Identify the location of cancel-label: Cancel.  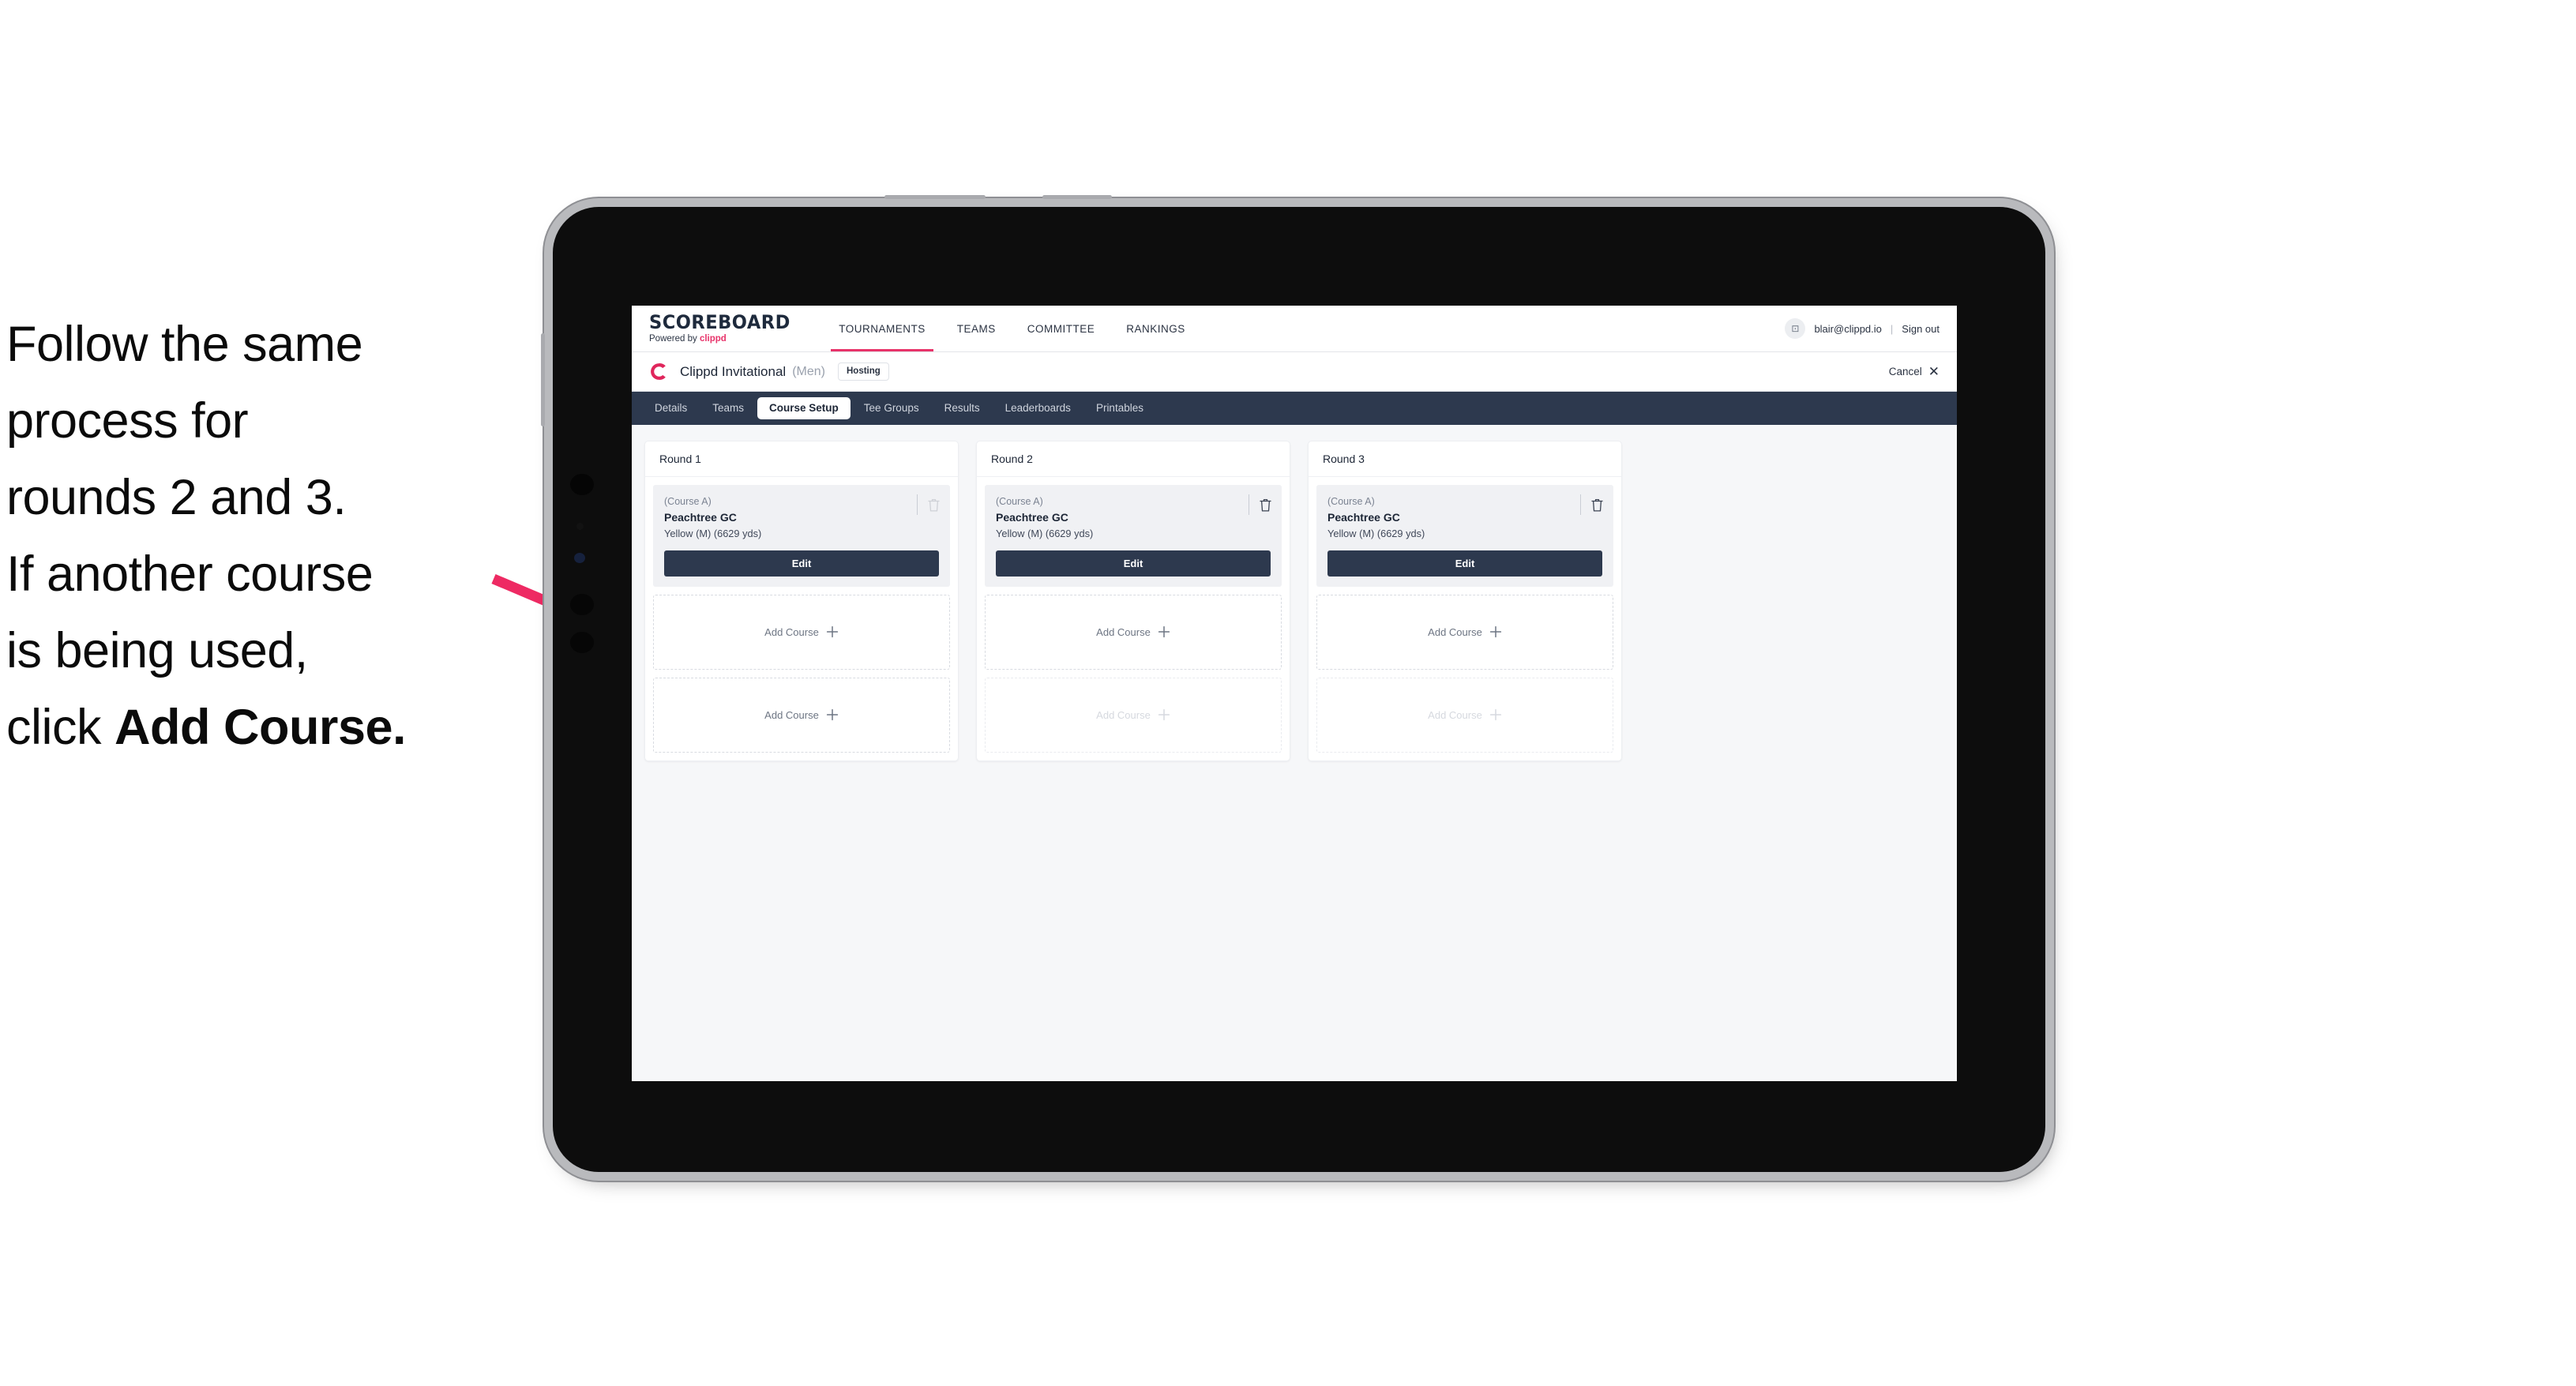
(1905, 371).